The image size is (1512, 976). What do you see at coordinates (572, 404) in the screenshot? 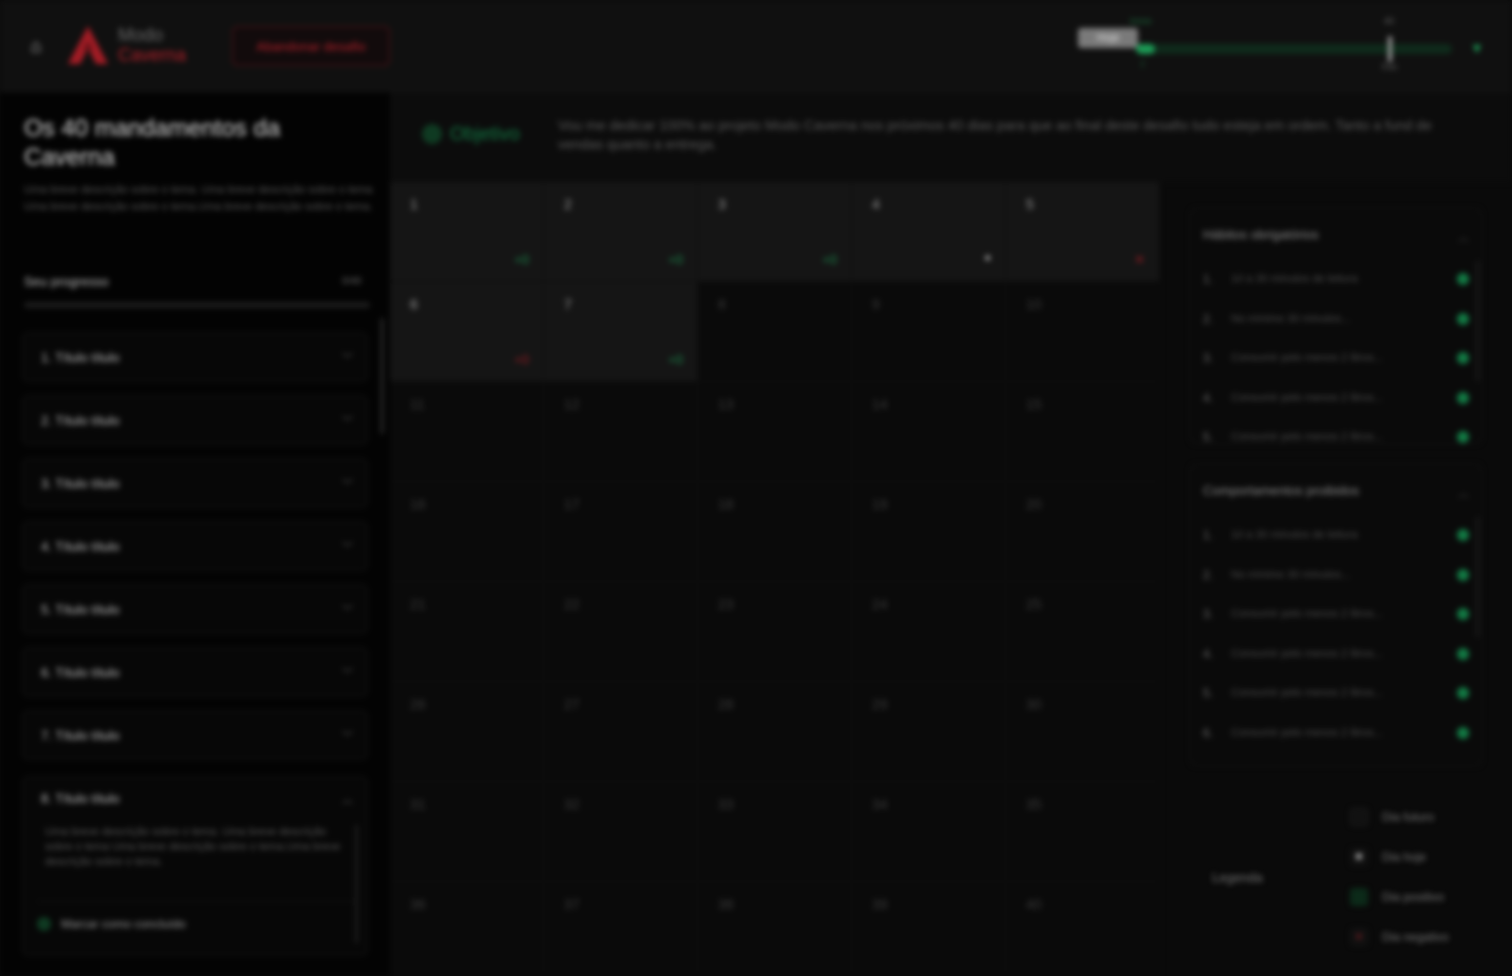
I see `day-number: 12` at bounding box center [572, 404].